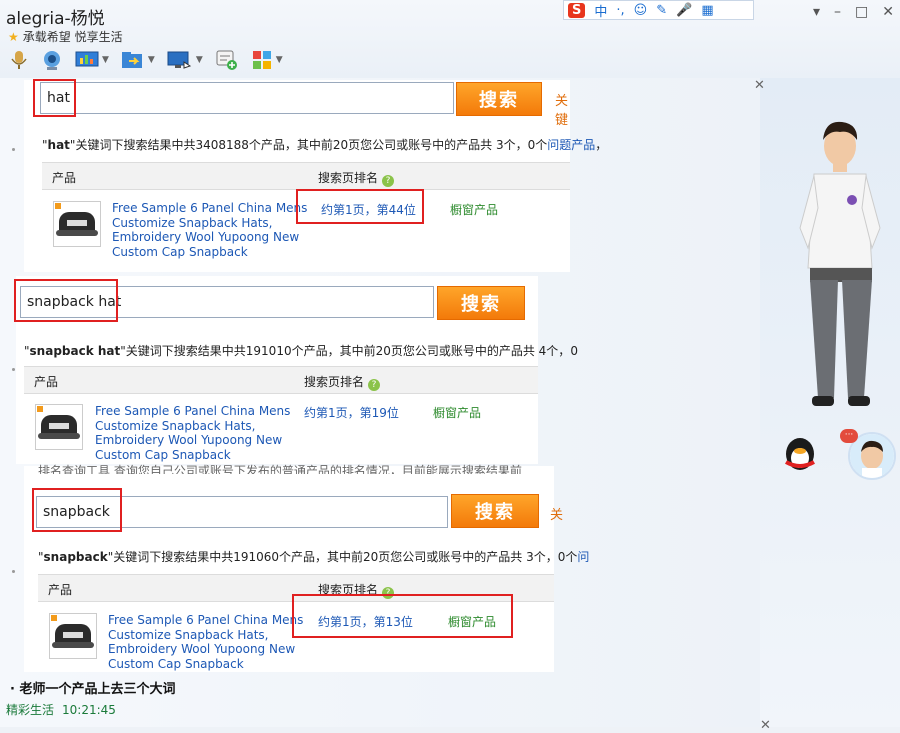 The image size is (900, 733). I want to click on add-app-button, so click(227, 60).